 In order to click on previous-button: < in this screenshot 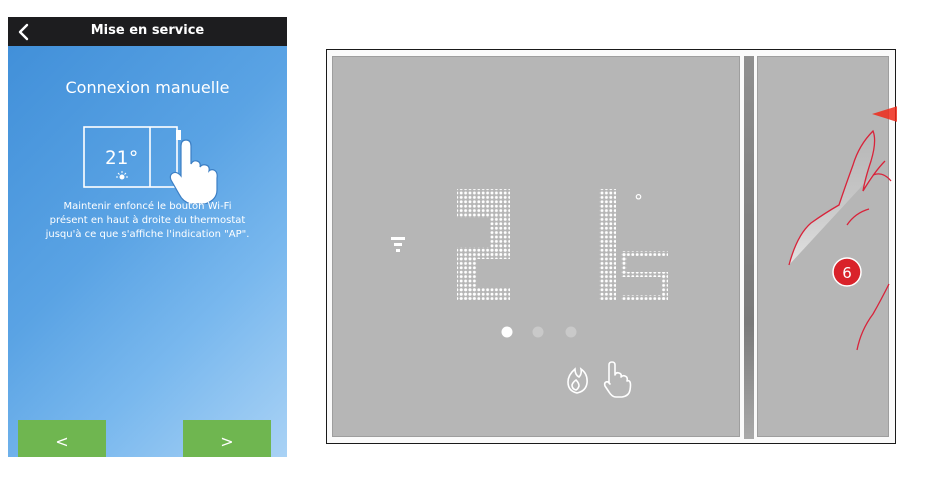, I will do `click(62, 438)`.